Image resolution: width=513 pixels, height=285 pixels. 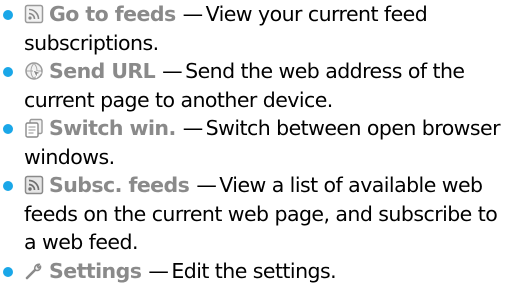 I want to click on feeds-icon, so click(x=34, y=14).